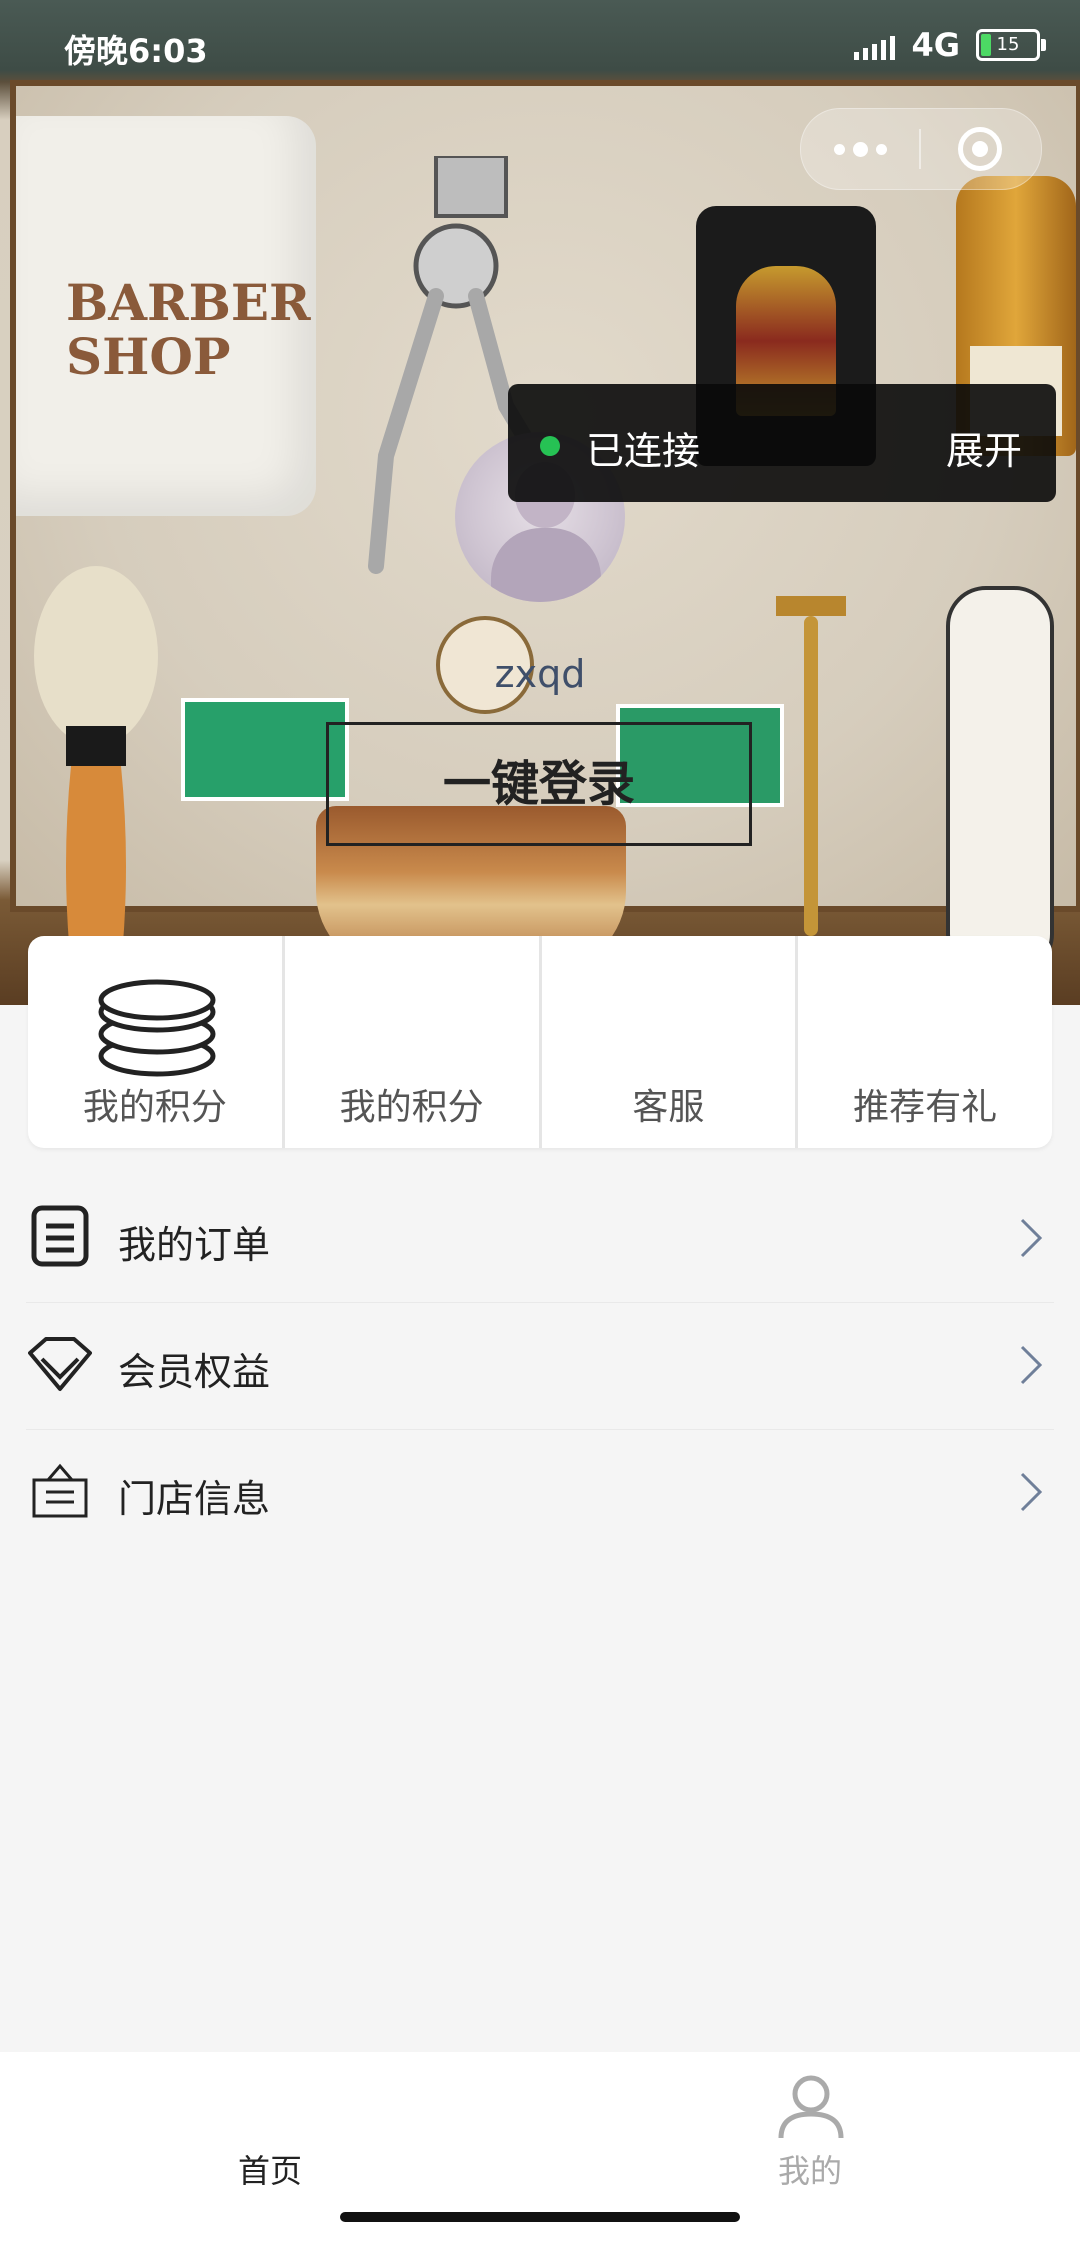  Describe the element at coordinates (540, 2217) in the screenshot. I see `home-indicator` at that location.